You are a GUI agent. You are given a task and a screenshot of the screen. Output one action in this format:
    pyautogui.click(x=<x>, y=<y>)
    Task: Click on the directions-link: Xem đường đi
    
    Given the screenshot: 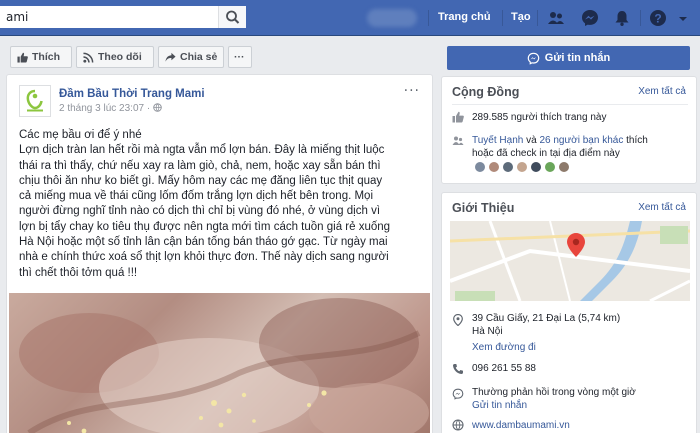 What is the action you would take?
    pyautogui.click(x=504, y=347)
    